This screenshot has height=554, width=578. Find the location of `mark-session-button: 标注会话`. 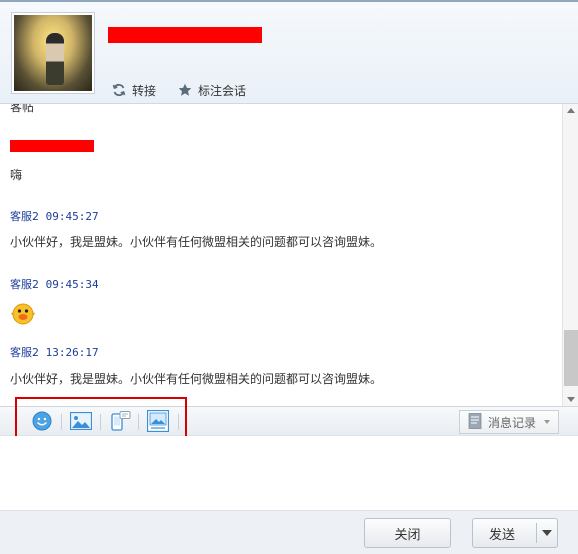

mark-session-button: 标注会话 is located at coordinates (212, 90).